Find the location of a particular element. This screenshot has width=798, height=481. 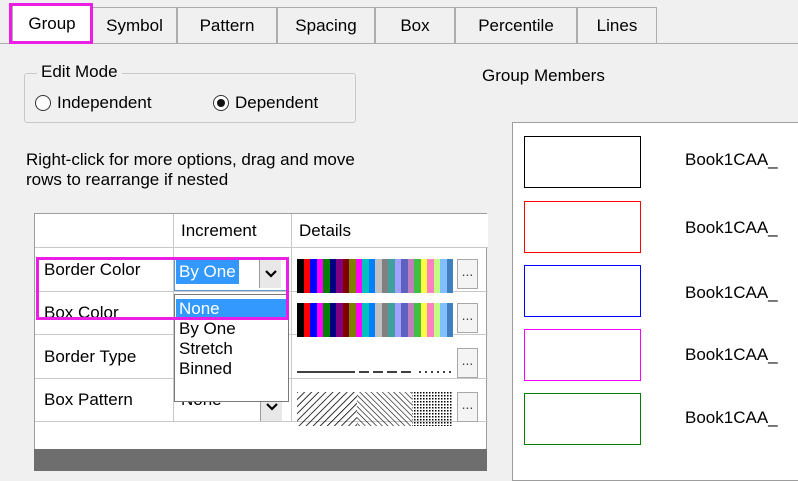

radio-dependent: Dependent is located at coordinates (265, 103).